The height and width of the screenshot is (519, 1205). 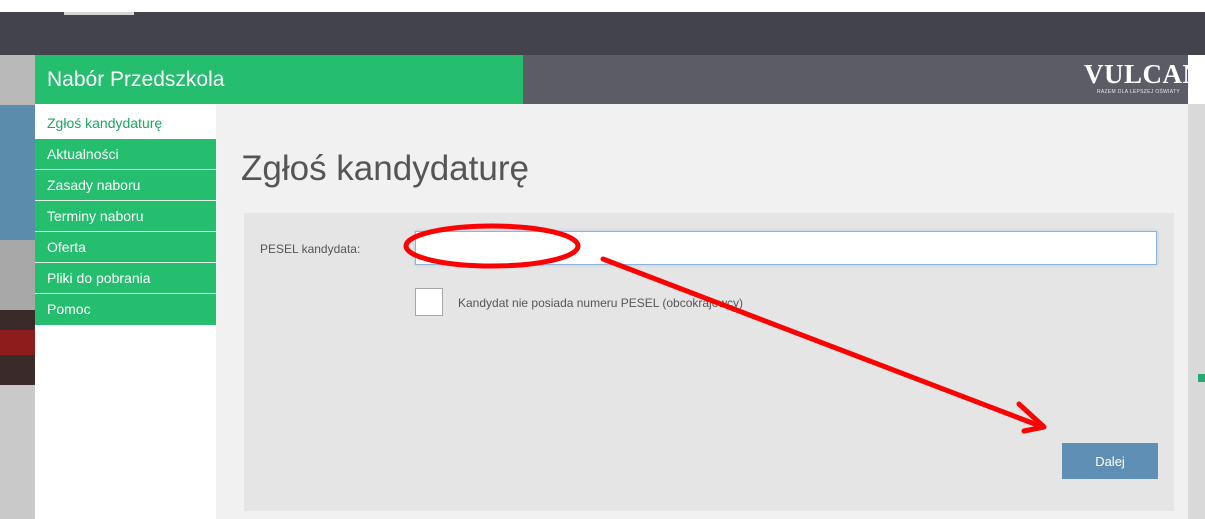 What do you see at coordinates (125, 247) in the screenshot?
I see `sidebar-item-oferta: Oferta` at bounding box center [125, 247].